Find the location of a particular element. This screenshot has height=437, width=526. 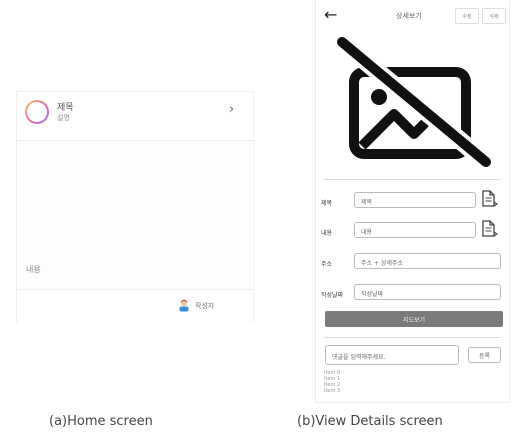

card-subtitle: 설명 is located at coordinates (63, 118).